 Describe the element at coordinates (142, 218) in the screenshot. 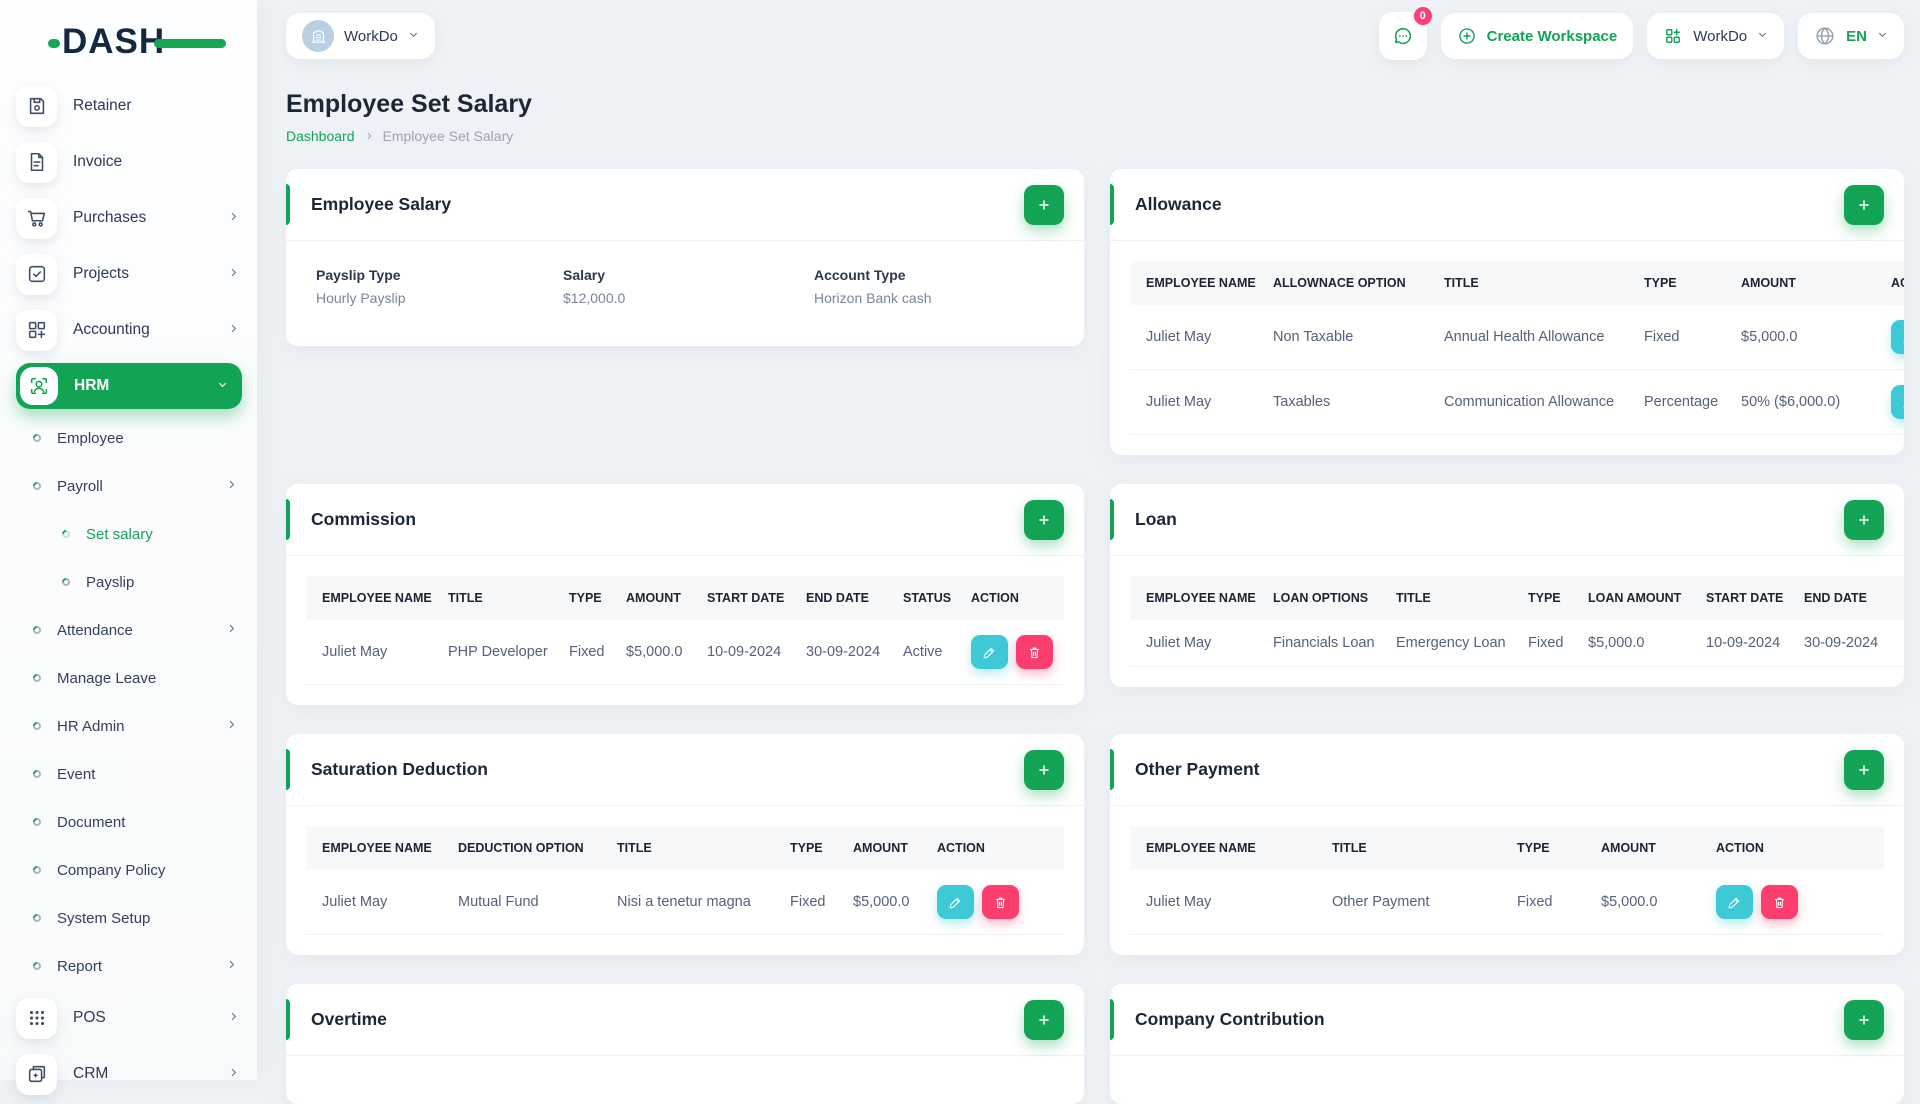

I see `sidebar-item-label: Purchases` at that location.